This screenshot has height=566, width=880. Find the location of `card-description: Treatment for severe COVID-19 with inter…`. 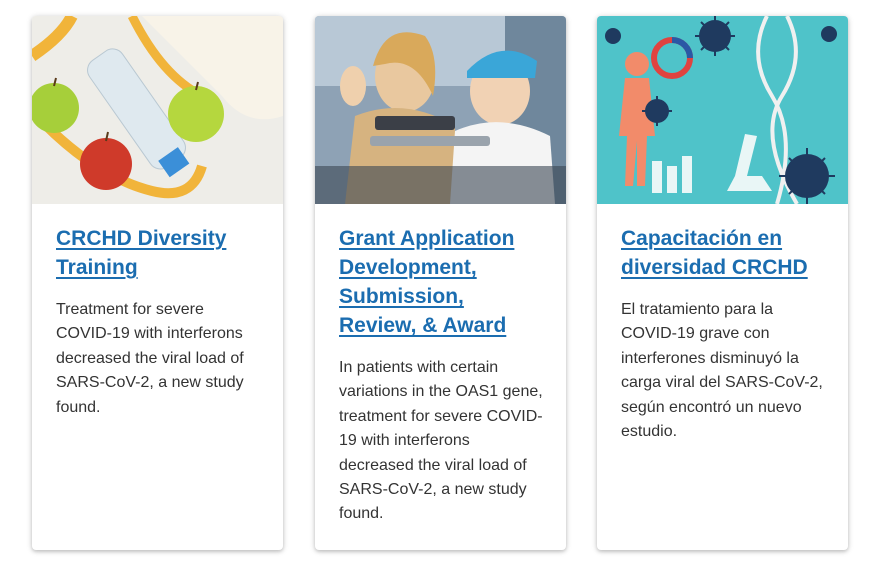

card-description: Treatment for severe COVID-19 with inter… is located at coordinates (150, 358).